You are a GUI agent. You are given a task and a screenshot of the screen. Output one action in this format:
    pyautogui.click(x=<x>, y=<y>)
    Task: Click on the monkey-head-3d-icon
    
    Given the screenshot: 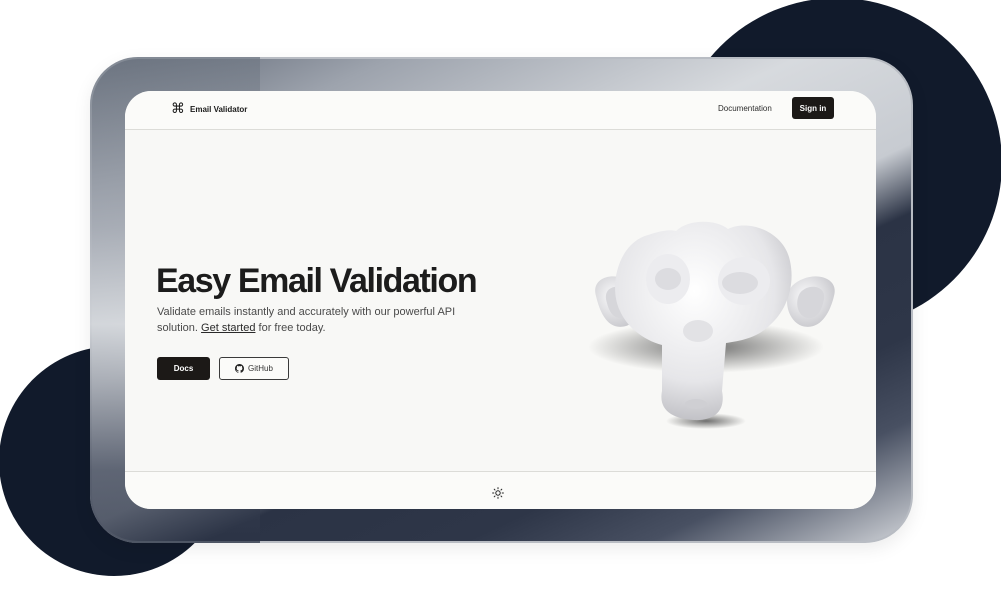 What is the action you would take?
    pyautogui.click(x=711, y=325)
    